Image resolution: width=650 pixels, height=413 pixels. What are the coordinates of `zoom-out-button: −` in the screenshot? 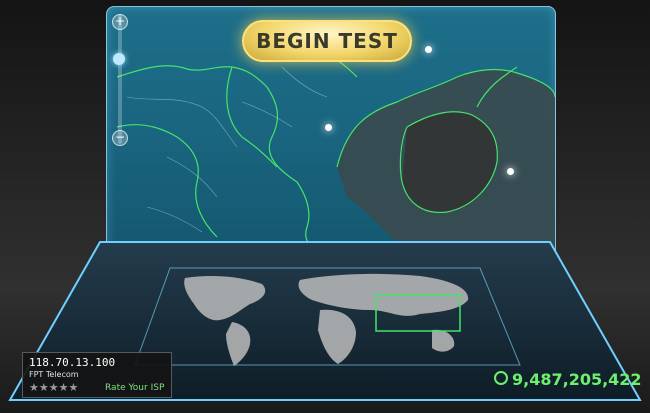 It's located at (120, 138).